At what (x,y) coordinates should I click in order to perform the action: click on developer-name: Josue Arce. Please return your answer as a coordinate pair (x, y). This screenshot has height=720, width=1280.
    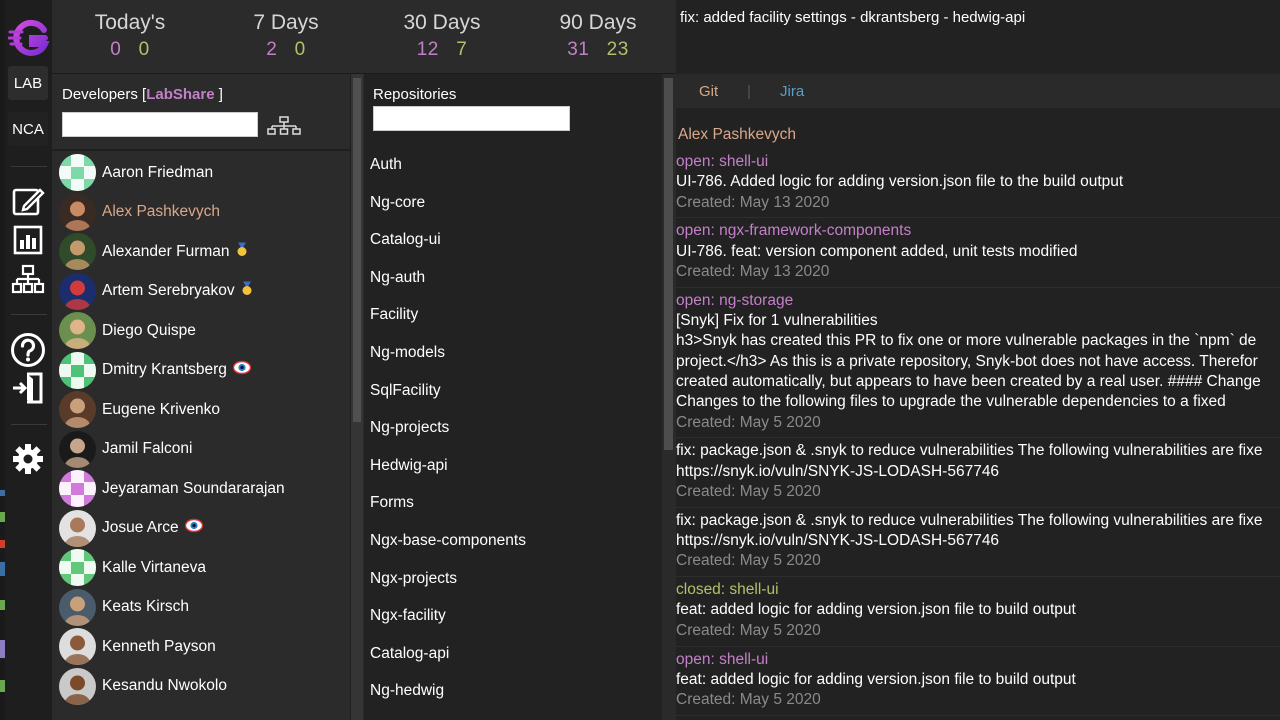
    Looking at the image, I should click on (140, 528).